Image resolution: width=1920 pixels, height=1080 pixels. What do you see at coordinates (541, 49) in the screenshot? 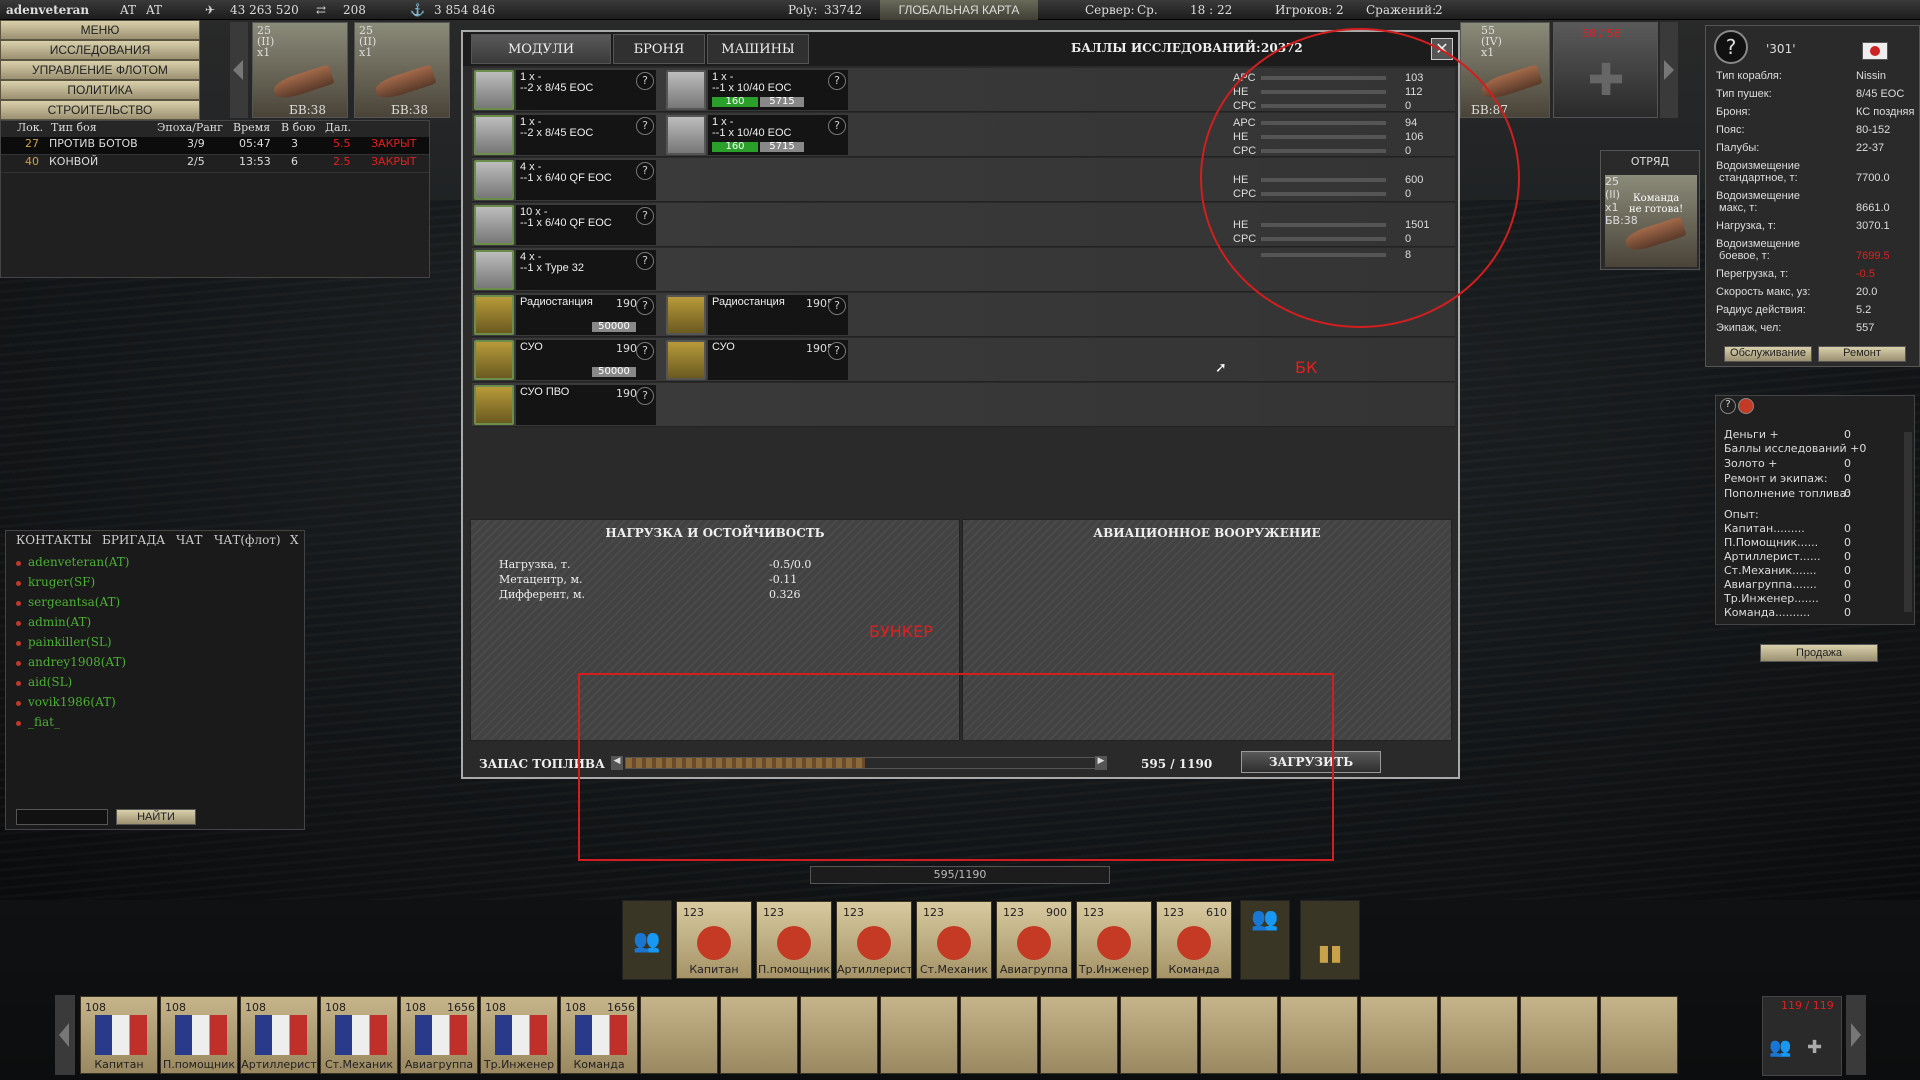
I see `tab-modules: МОДУЛИ` at bounding box center [541, 49].